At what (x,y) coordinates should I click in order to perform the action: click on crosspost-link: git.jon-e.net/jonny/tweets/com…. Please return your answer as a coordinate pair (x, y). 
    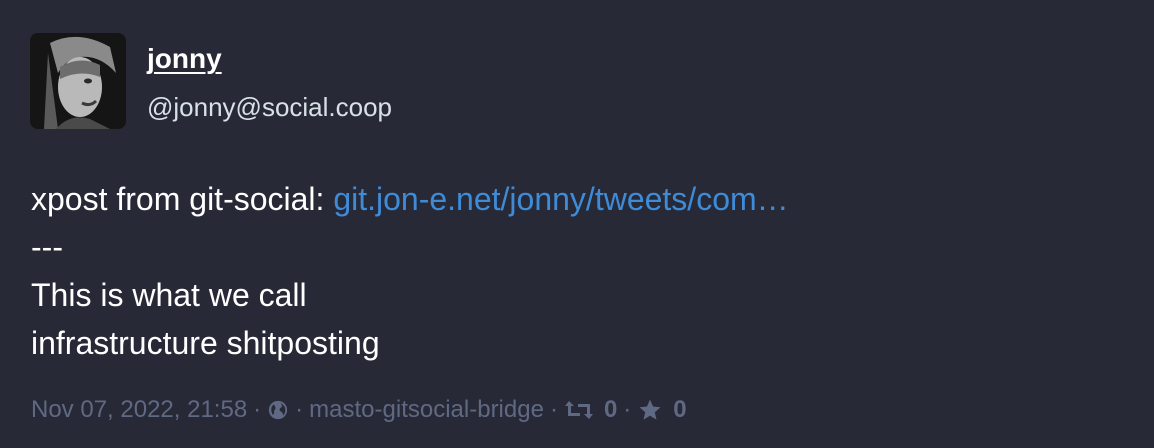
    Looking at the image, I should click on (560, 199).